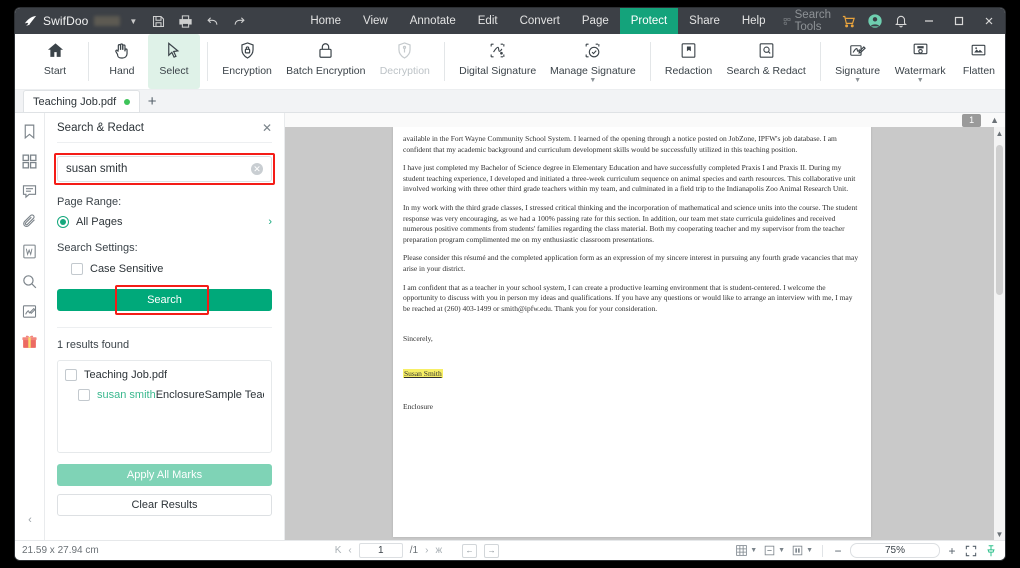  I want to click on bell-icon, so click(901, 21).